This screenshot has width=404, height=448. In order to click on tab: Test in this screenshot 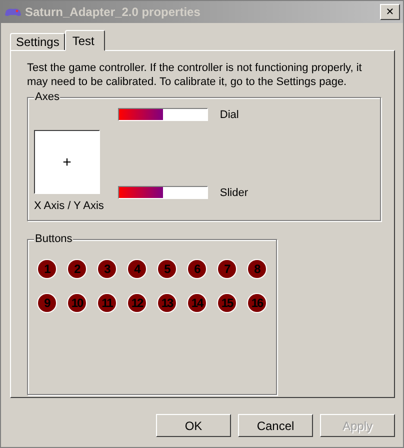, I will do `click(85, 40)`.